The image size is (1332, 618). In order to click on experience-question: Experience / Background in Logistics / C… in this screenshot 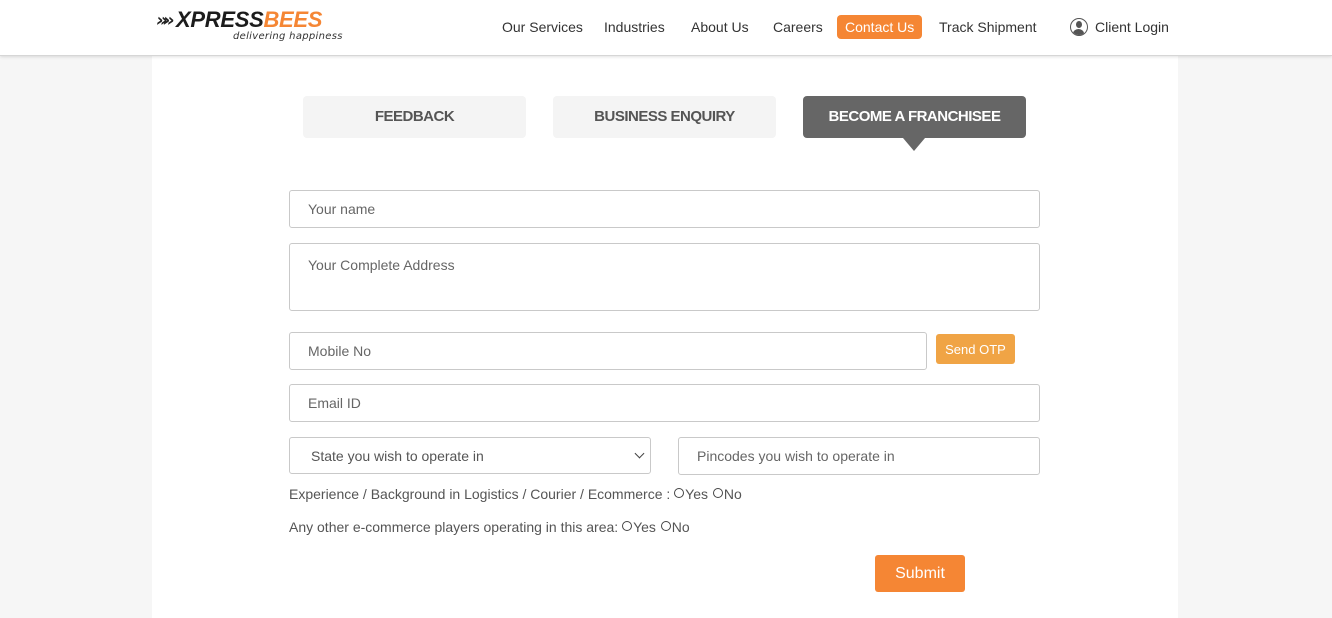, I will do `click(516, 494)`.